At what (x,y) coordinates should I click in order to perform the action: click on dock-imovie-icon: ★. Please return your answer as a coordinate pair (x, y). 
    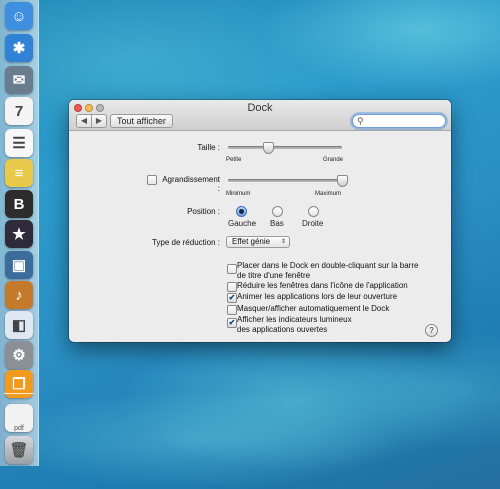
    Looking at the image, I should click on (19, 234).